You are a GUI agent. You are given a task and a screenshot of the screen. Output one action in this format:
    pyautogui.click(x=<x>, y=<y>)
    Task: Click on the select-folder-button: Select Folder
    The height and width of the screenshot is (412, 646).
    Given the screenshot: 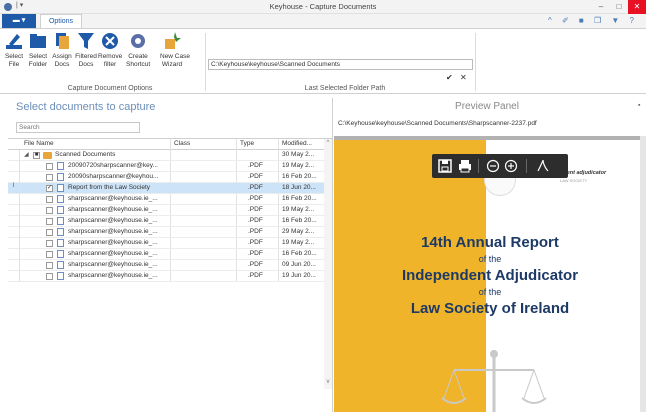 What is the action you would take?
    pyautogui.click(x=38, y=50)
    